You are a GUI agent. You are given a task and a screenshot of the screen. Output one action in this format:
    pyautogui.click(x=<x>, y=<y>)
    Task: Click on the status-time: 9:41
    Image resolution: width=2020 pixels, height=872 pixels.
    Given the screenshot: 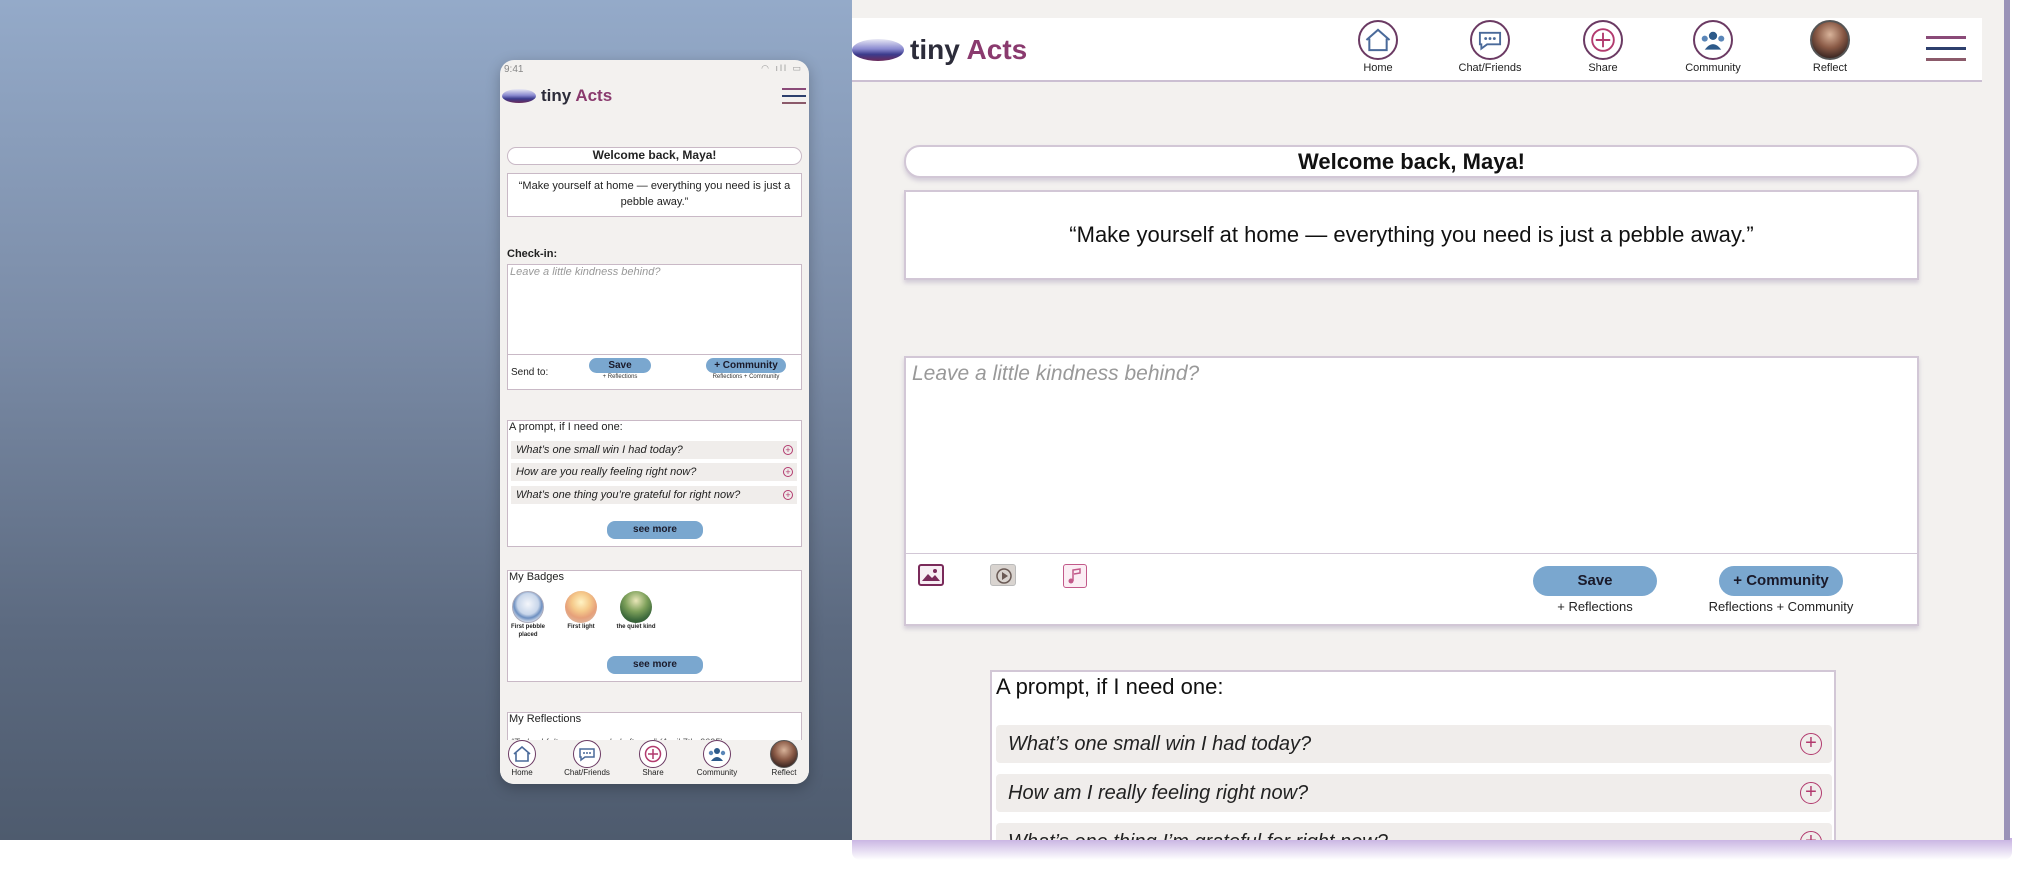 What is the action you would take?
    pyautogui.click(x=514, y=69)
    